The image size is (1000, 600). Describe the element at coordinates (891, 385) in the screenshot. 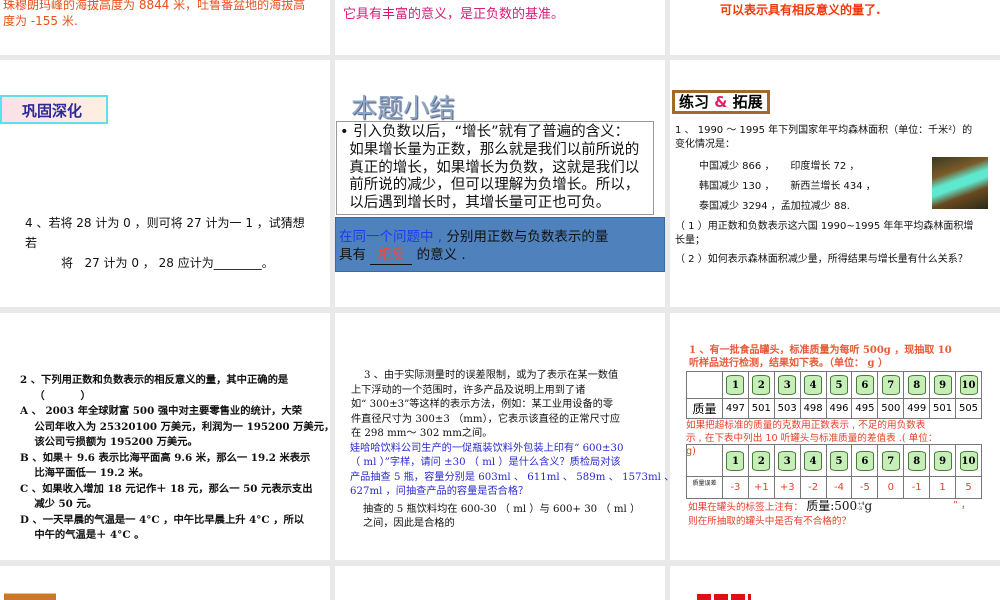

I see `can-icon: 7` at that location.